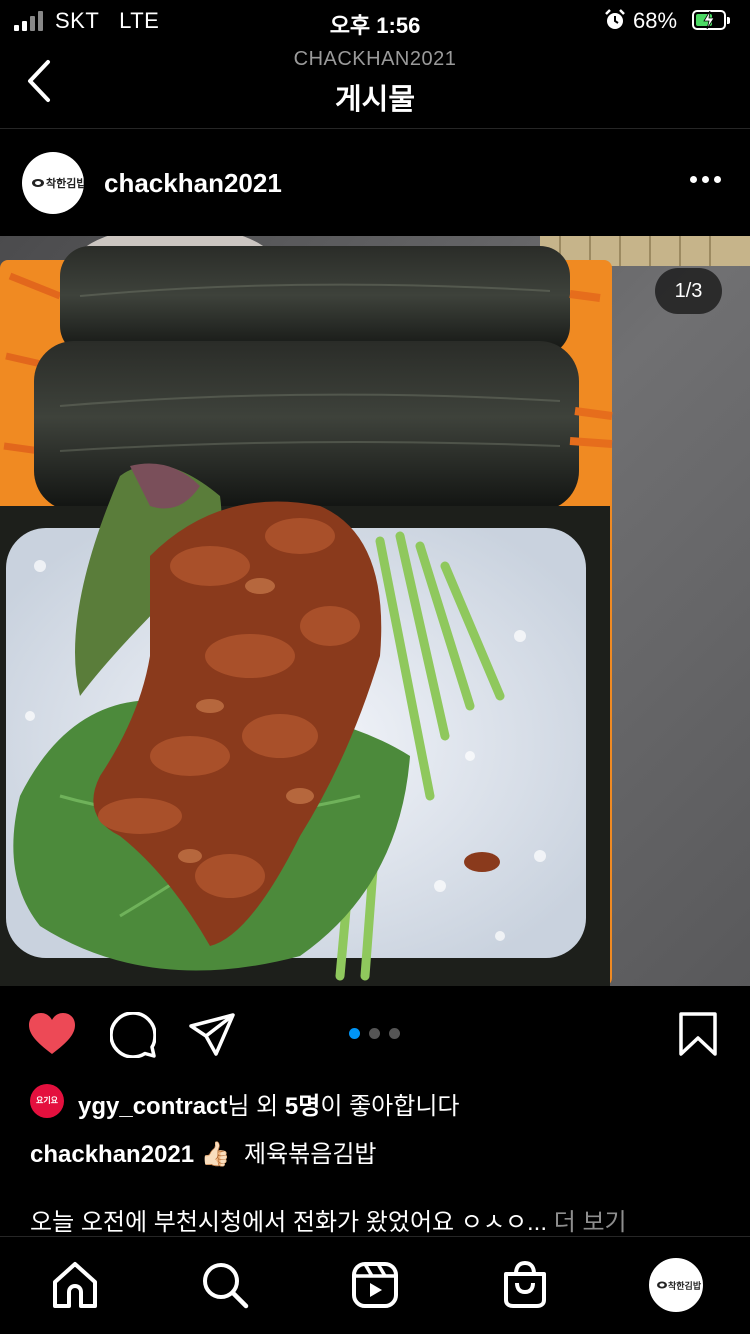  What do you see at coordinates (375, 128) in the screenshot?
I see `header-divider` at bounding box center [375, 128].